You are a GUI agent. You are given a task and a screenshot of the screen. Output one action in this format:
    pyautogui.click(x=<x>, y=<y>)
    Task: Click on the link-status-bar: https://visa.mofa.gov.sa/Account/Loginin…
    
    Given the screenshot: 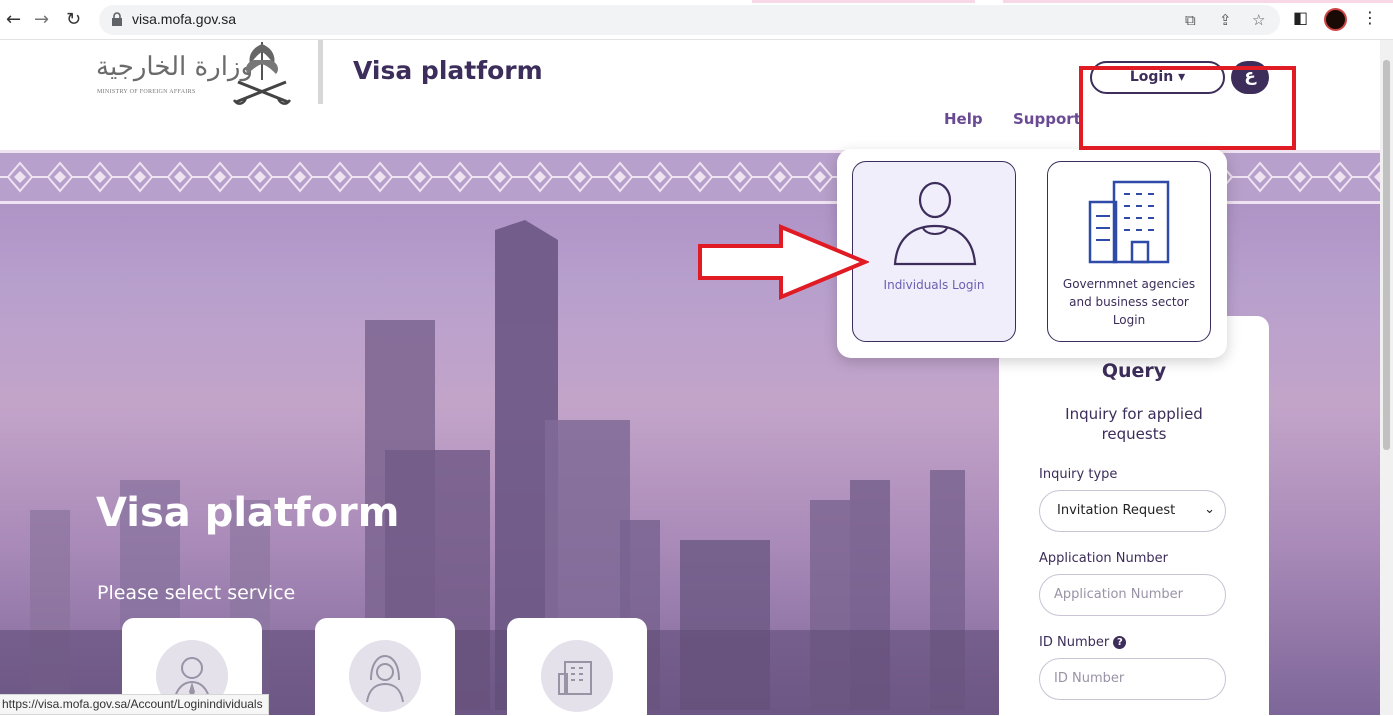 What is the action you would take?
    pyautogui.click(x=134, y=704)
    